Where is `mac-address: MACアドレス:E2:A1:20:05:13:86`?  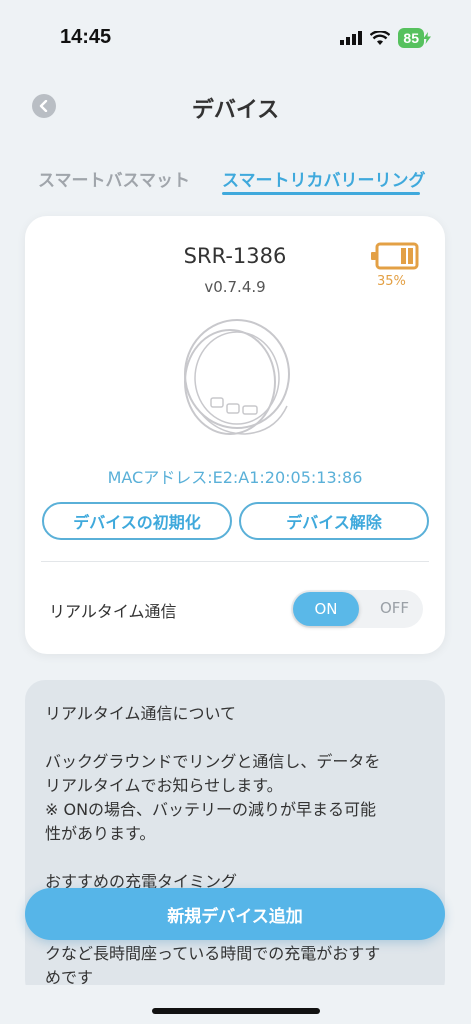
mac-address: MACアドレス:E2:A1:20:05:13:86 is located at coordinates (235, 477).